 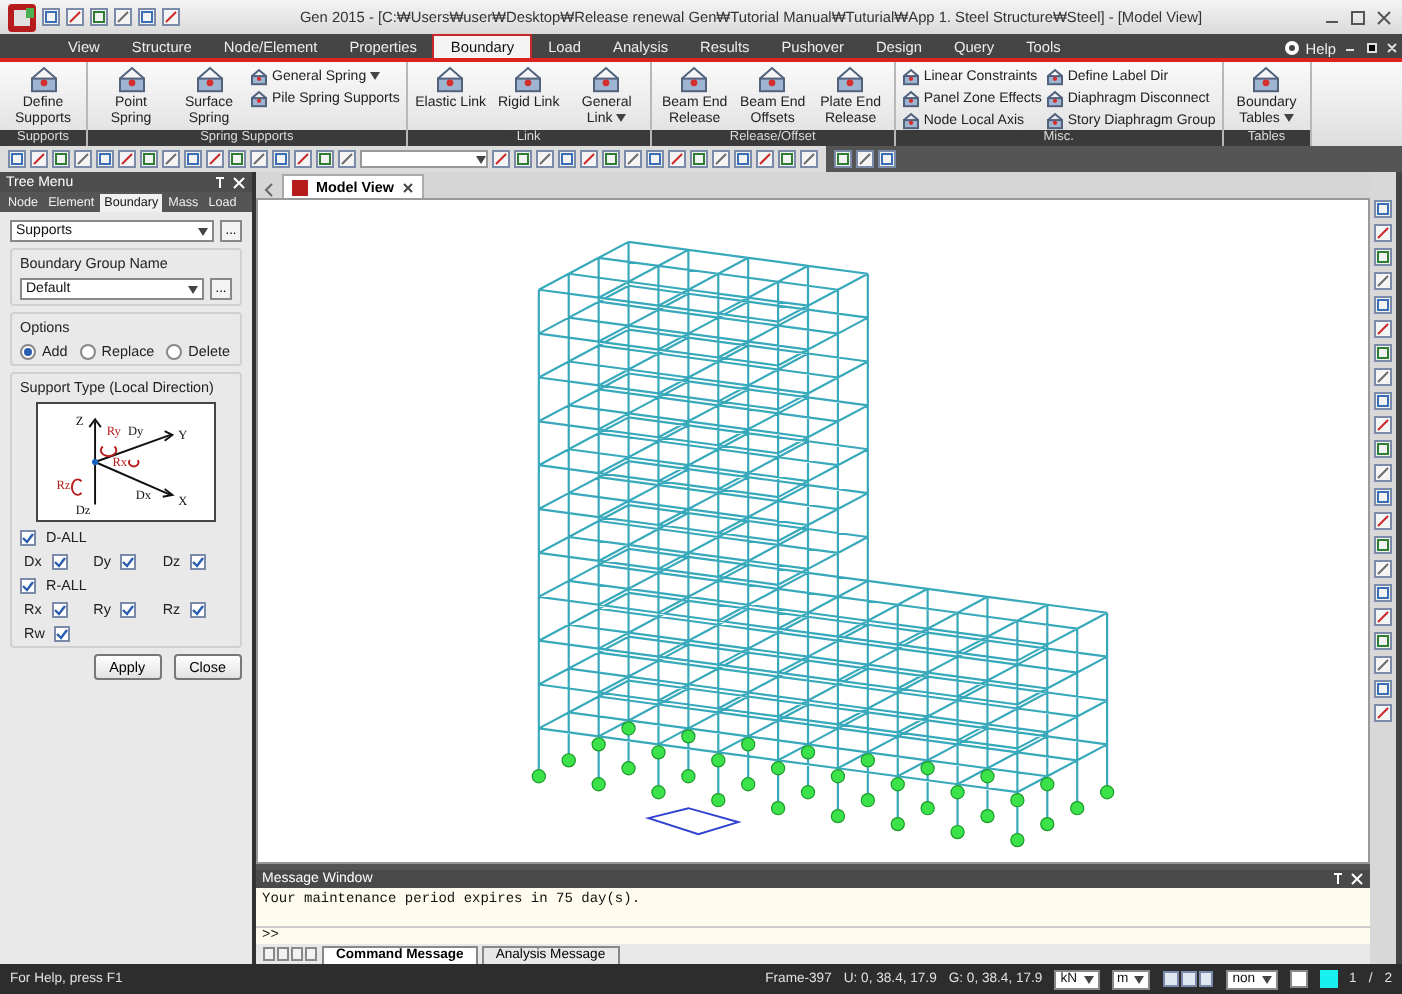 I want to click on restore-icon, so click(x=1358, y=17).